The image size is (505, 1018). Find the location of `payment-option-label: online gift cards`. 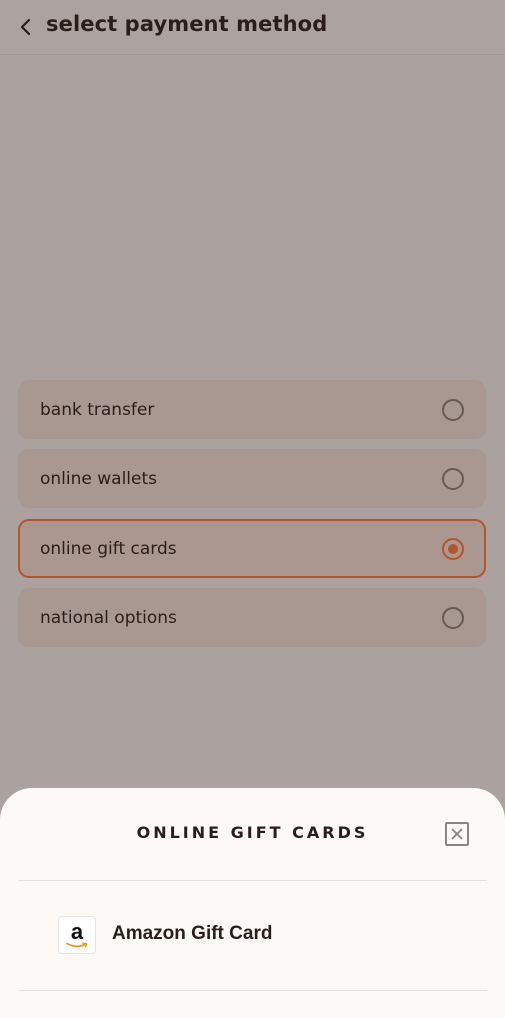

payment-option-label: online gift cards is located at coordinates (108, 548).